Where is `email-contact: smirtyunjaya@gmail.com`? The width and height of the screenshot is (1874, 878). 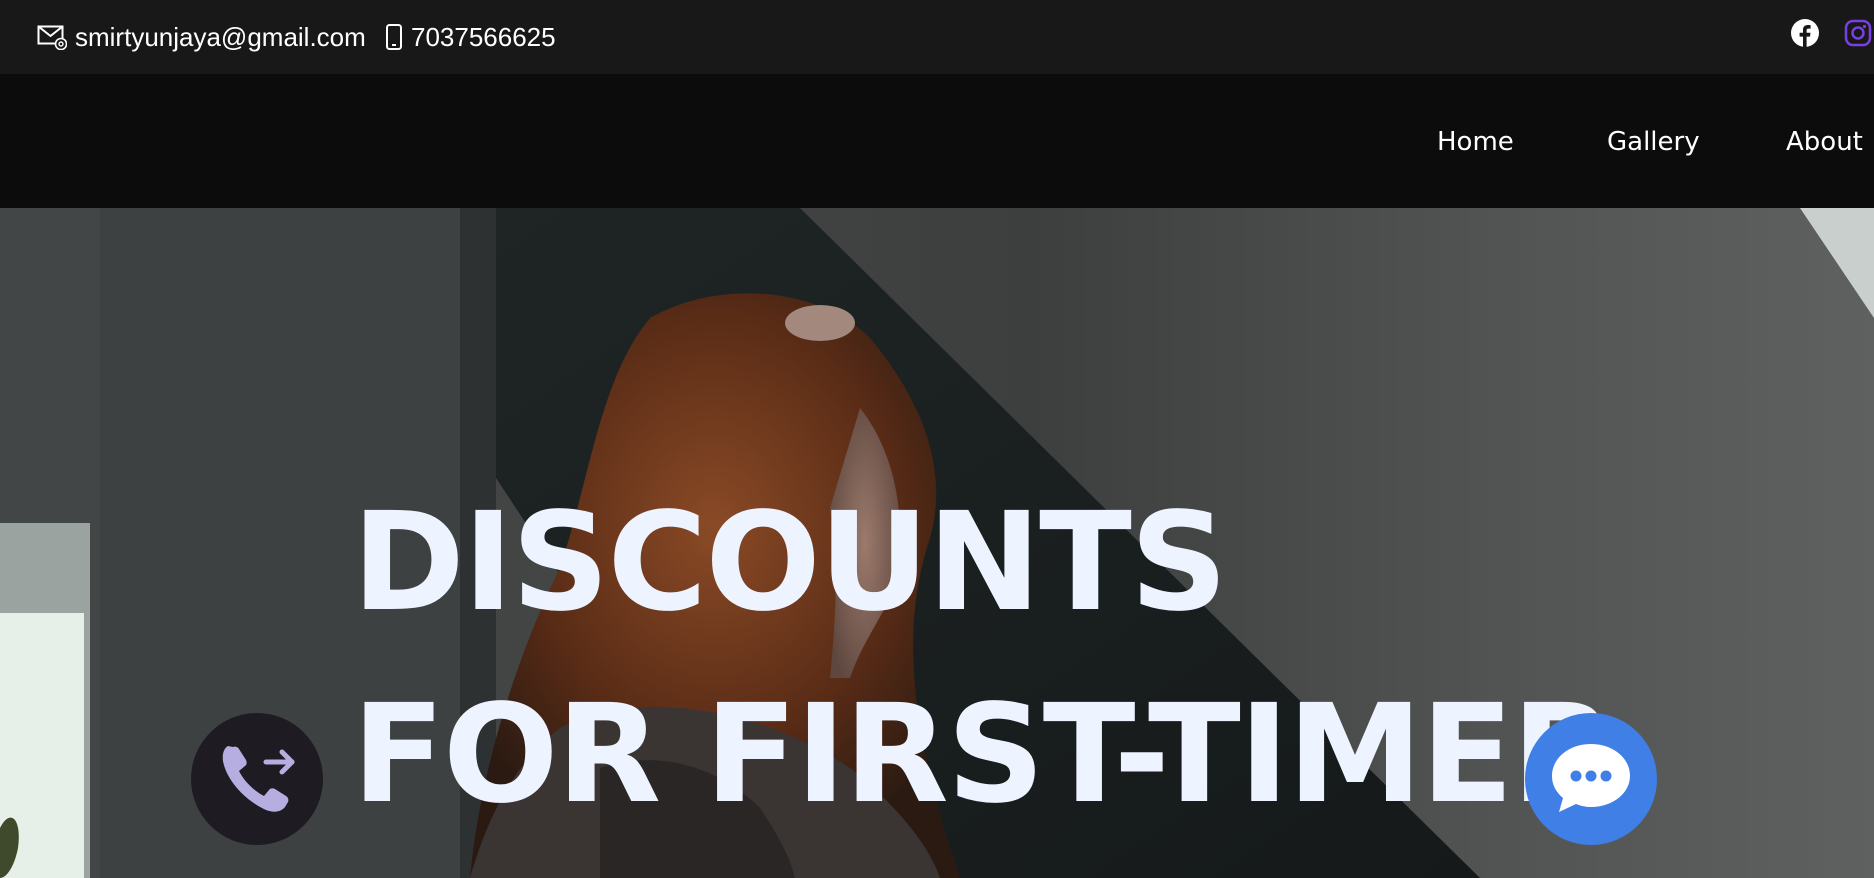
email-contact: smirtyunjaya@gmail.com is located at coordinates (201, 37).